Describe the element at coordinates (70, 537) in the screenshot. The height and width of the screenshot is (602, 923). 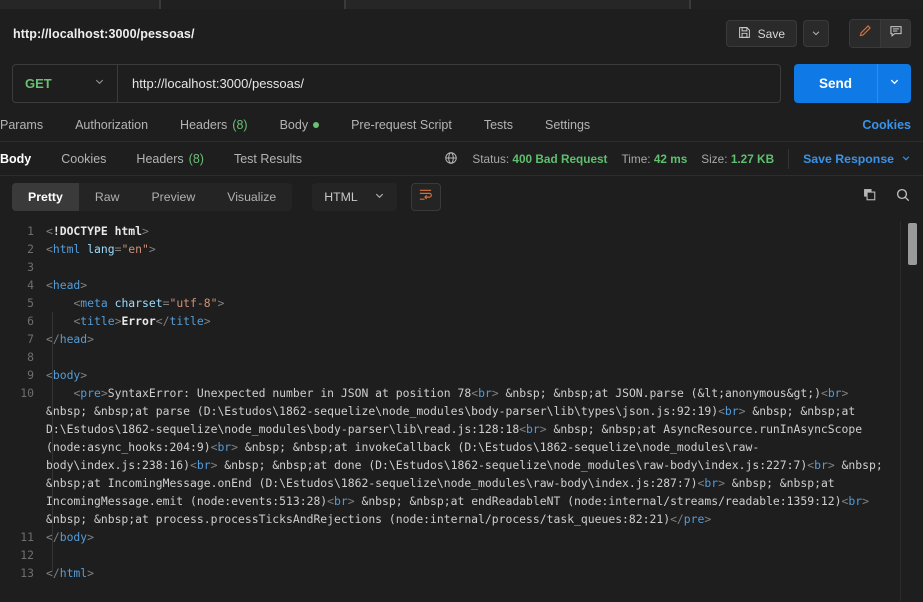
I see `line-content: </body>` at that location.